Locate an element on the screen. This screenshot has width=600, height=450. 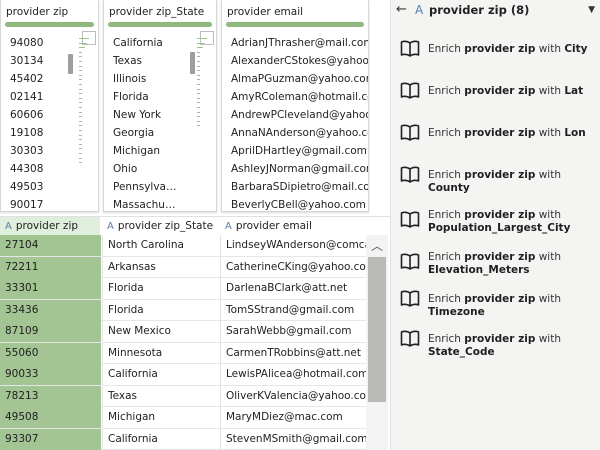
profile-value-item: BeverlyCBell@yahoo.com is located at coordinates (295, 203).